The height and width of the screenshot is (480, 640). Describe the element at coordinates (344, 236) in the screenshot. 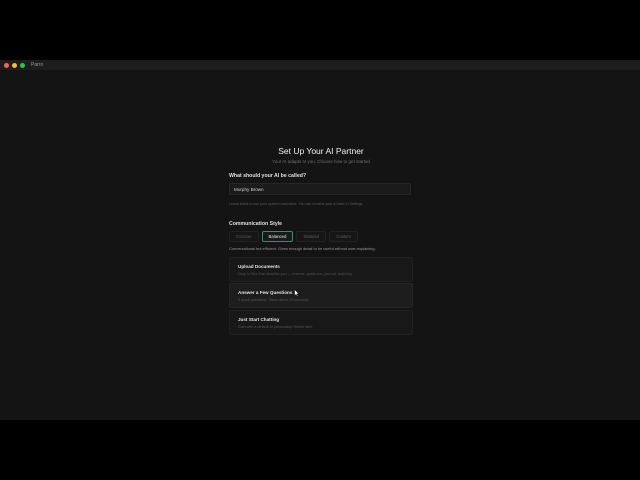

I see `style-custom-button: Custom` at that location.